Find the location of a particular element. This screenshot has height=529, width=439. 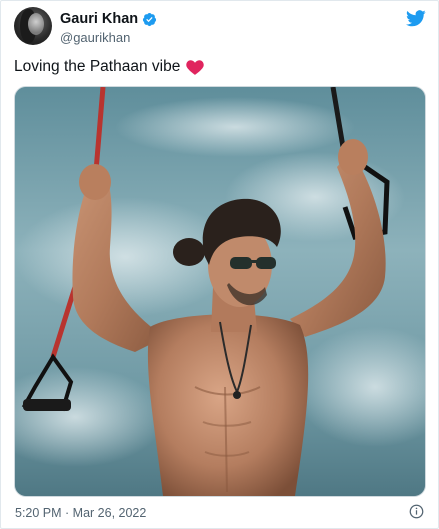

info-icon is located at coordinates (416, 511).